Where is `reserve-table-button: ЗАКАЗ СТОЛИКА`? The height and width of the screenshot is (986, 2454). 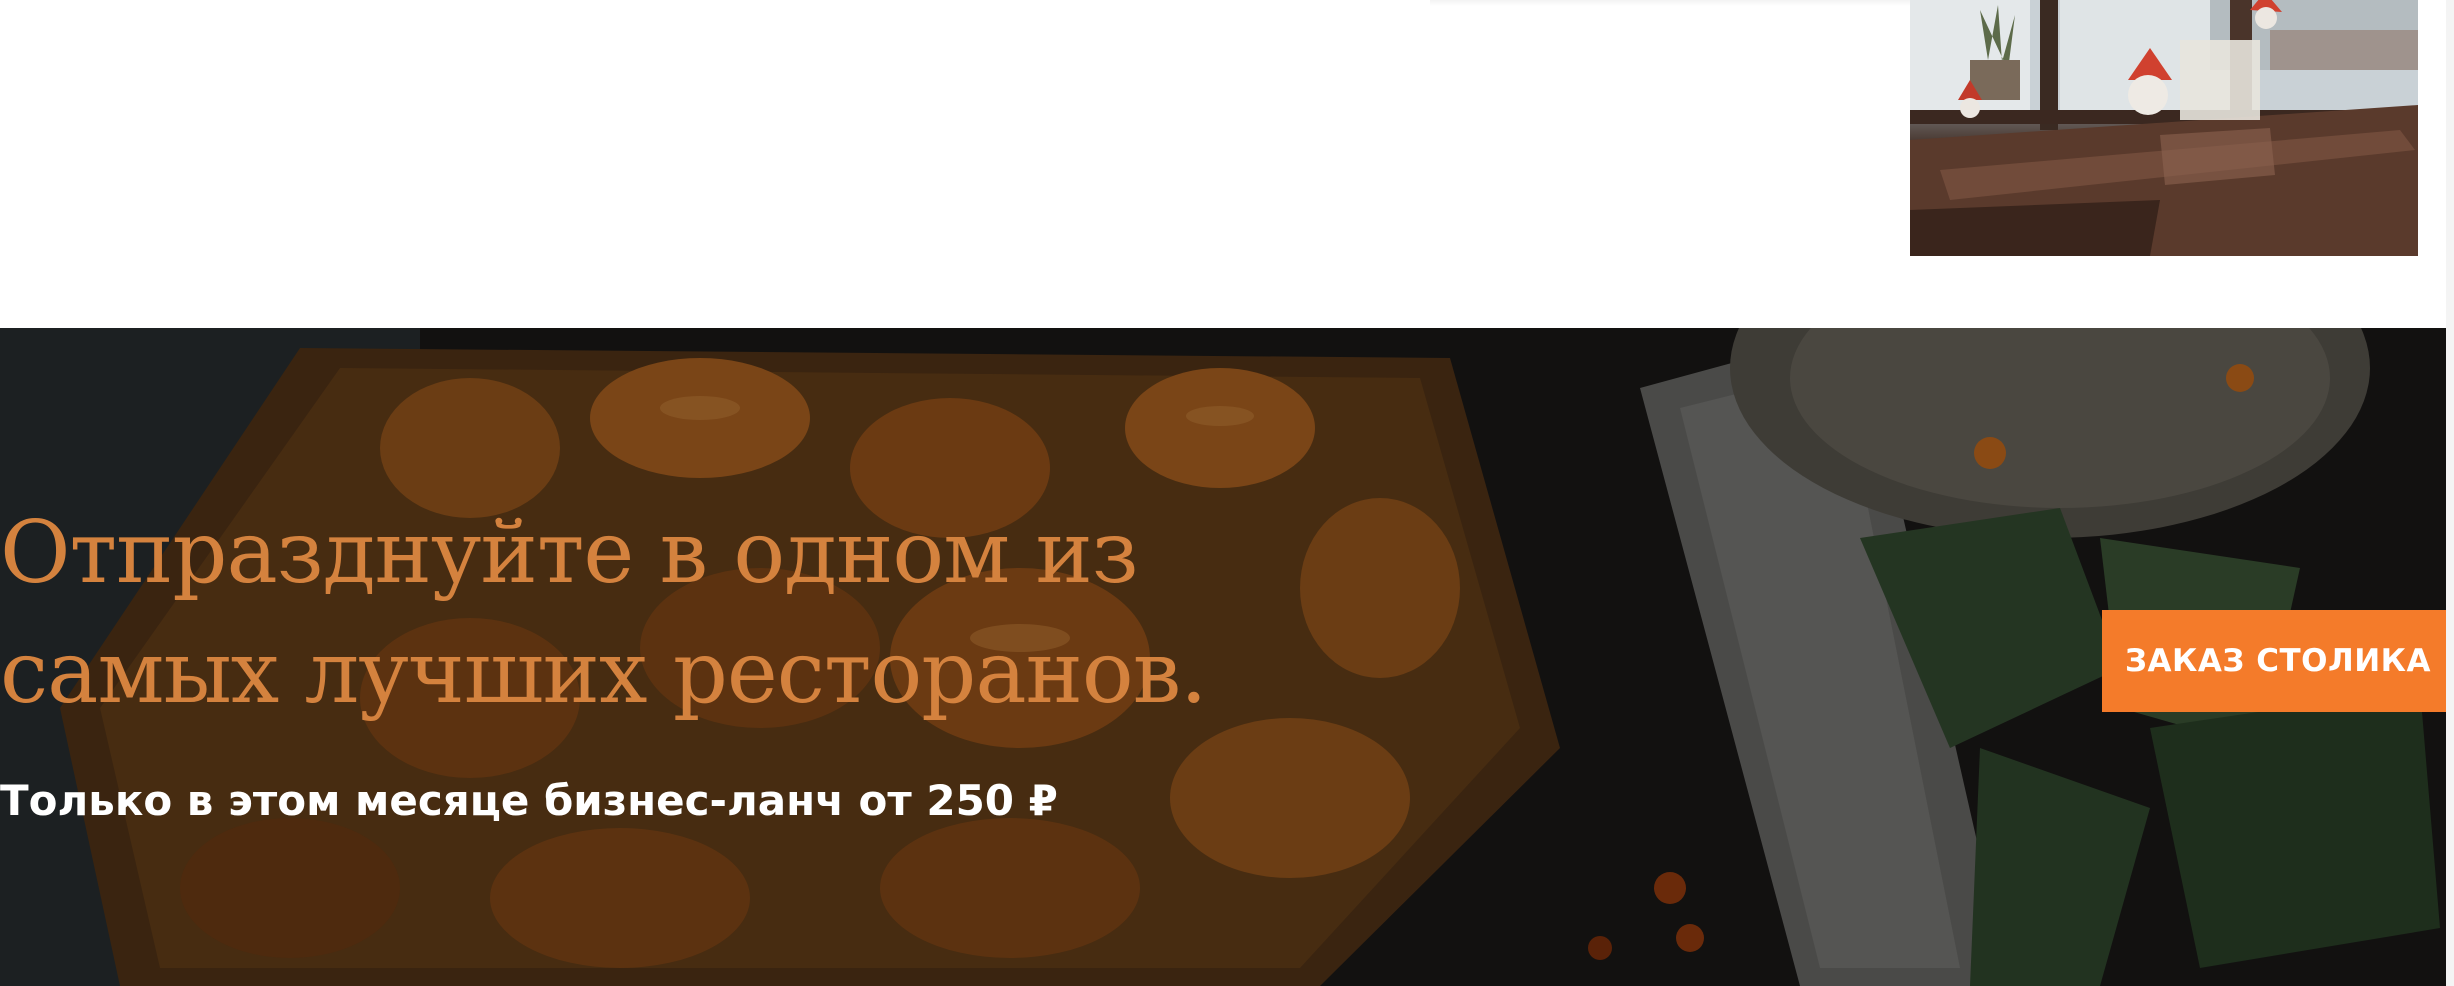 reserve-table-button: ЗАКАЗ СТОЛИКА is located at coordinates (2278, 661).